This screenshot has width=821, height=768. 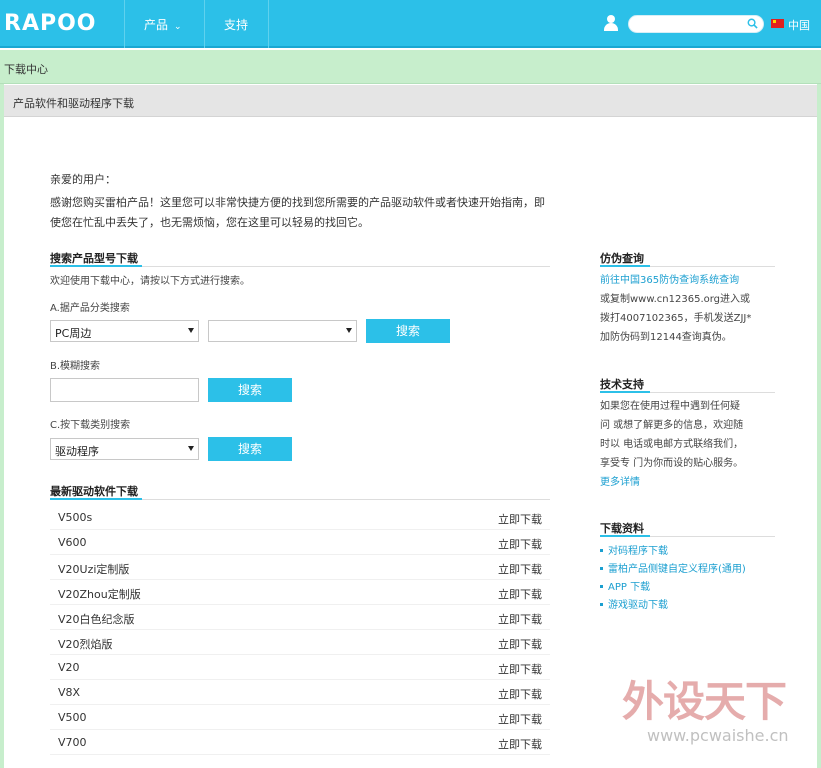 What do you see at coordinates (704, 701) in the screenshot?
I see `watermark-logo: 外设天下` at bounding box center [704, 701].